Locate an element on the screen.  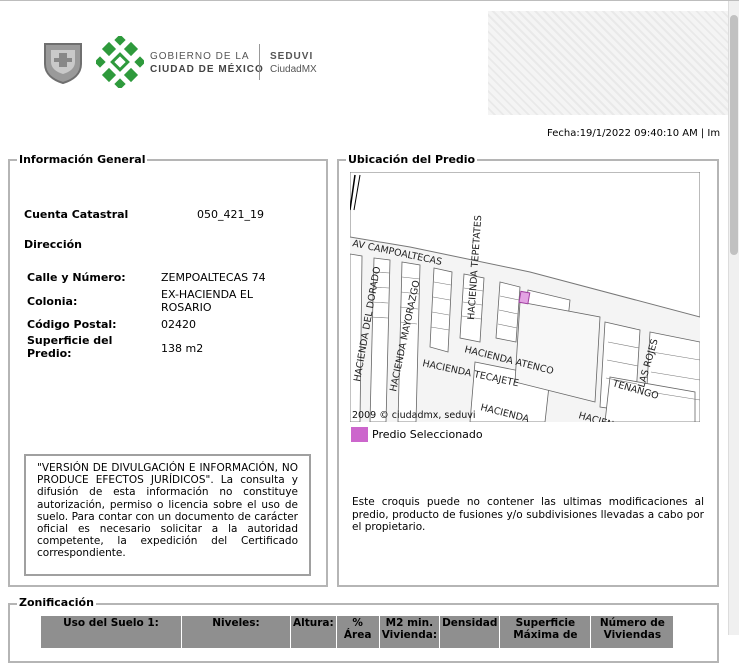
selected-lot-swatch is located at coordinates (359, 434).